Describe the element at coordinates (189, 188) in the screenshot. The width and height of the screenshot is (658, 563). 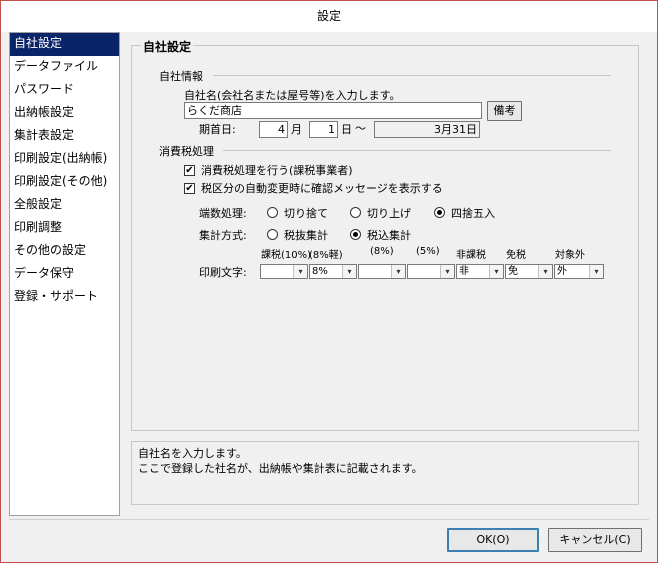
I see `confirm-message-checkbox: ✔` at that location.